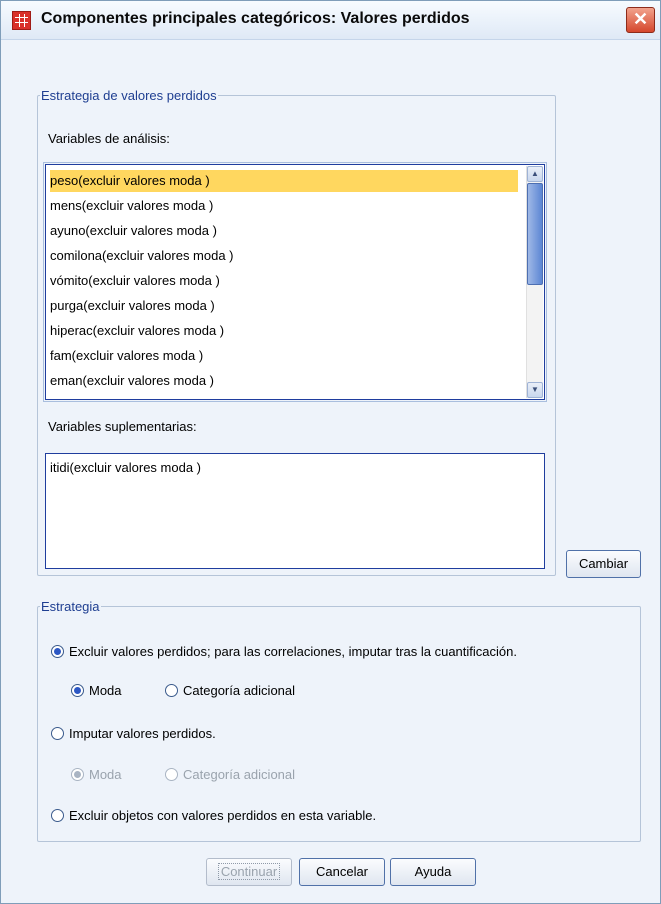 This screenshot has height=904, width=661. Describe the element at coordinates (70, 606) in the screenshot. I see `strategy-legend: Estrategia` at that location.